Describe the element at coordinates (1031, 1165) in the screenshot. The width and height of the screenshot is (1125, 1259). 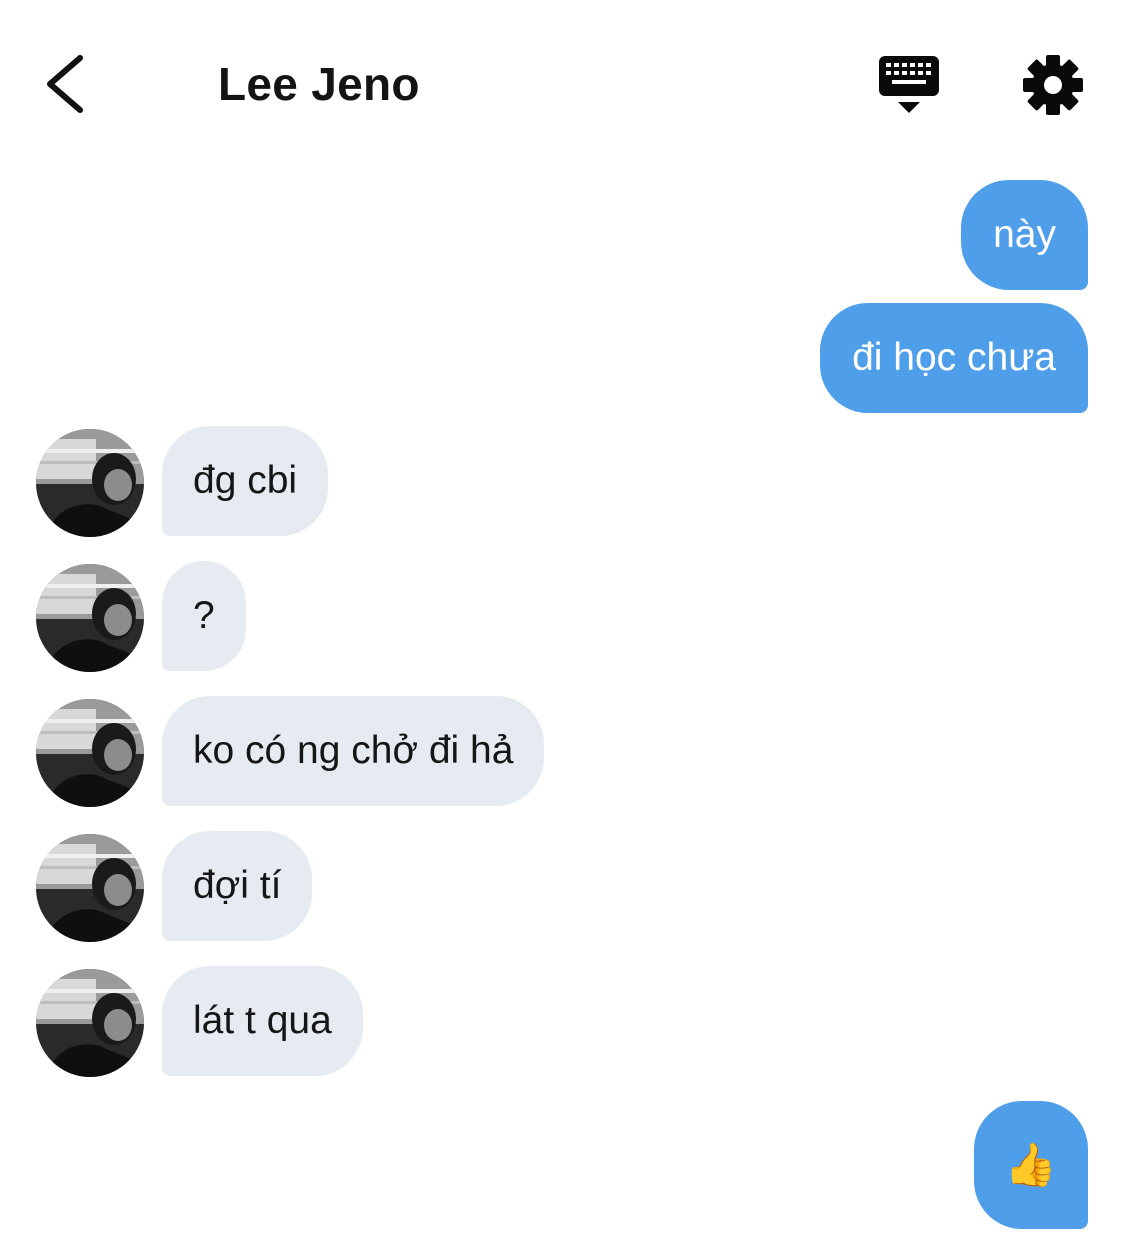
I see `message-bubble-outgoing-emoji: 👍` at that location.